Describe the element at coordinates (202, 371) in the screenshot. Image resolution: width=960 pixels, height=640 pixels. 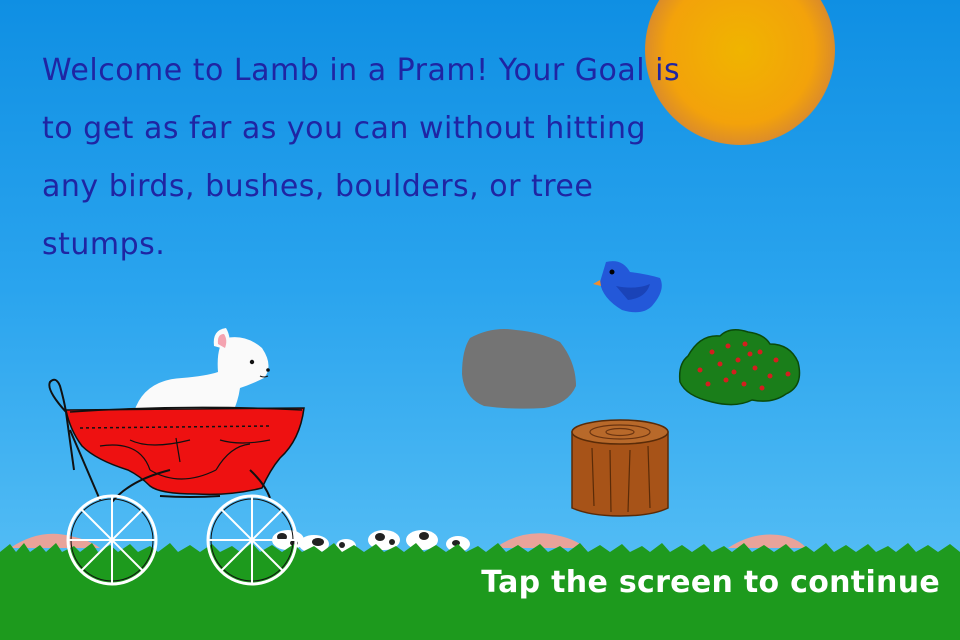
I see `lamb-icon` at that location.